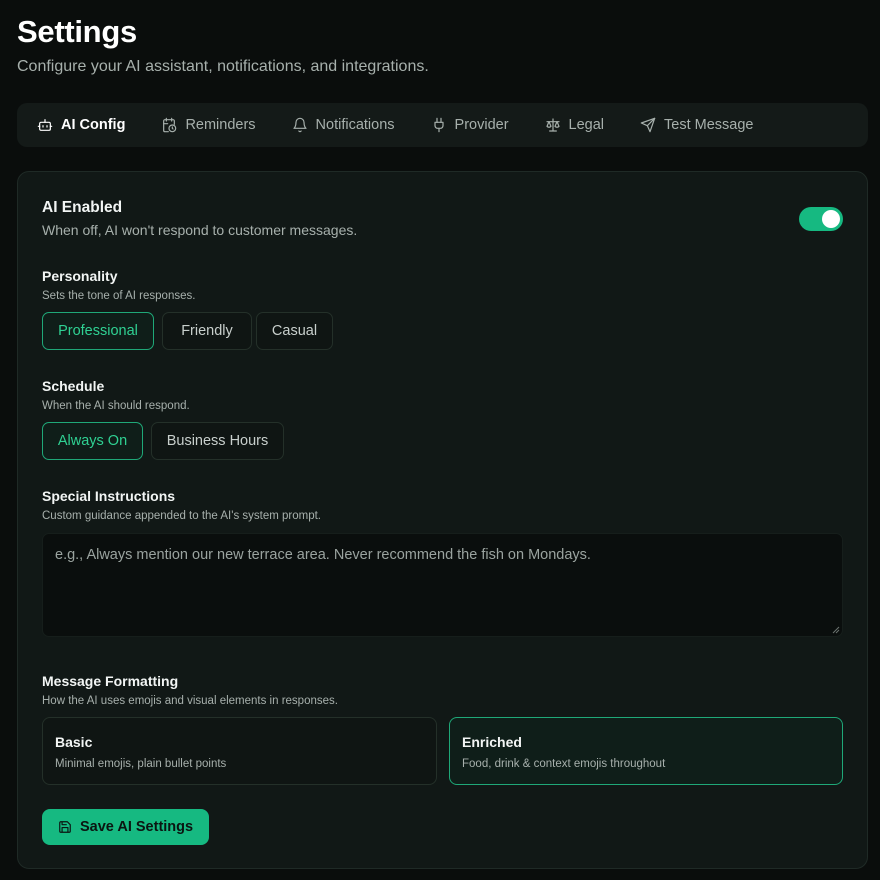  I want to click on send-icon, so click(648, 125).